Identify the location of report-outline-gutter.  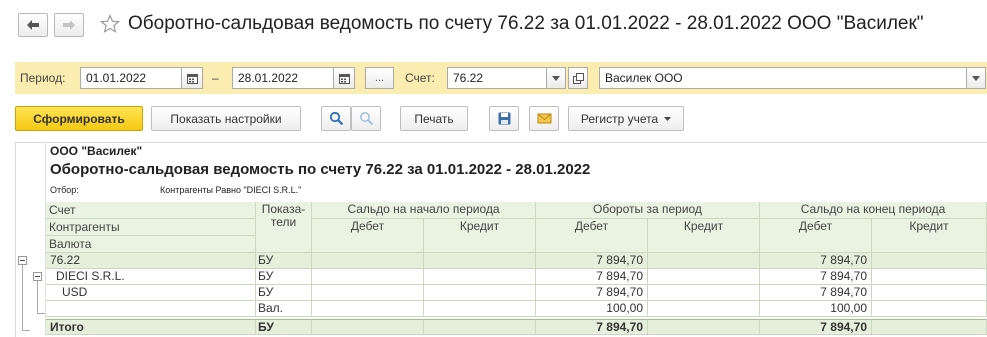
(30, 239).